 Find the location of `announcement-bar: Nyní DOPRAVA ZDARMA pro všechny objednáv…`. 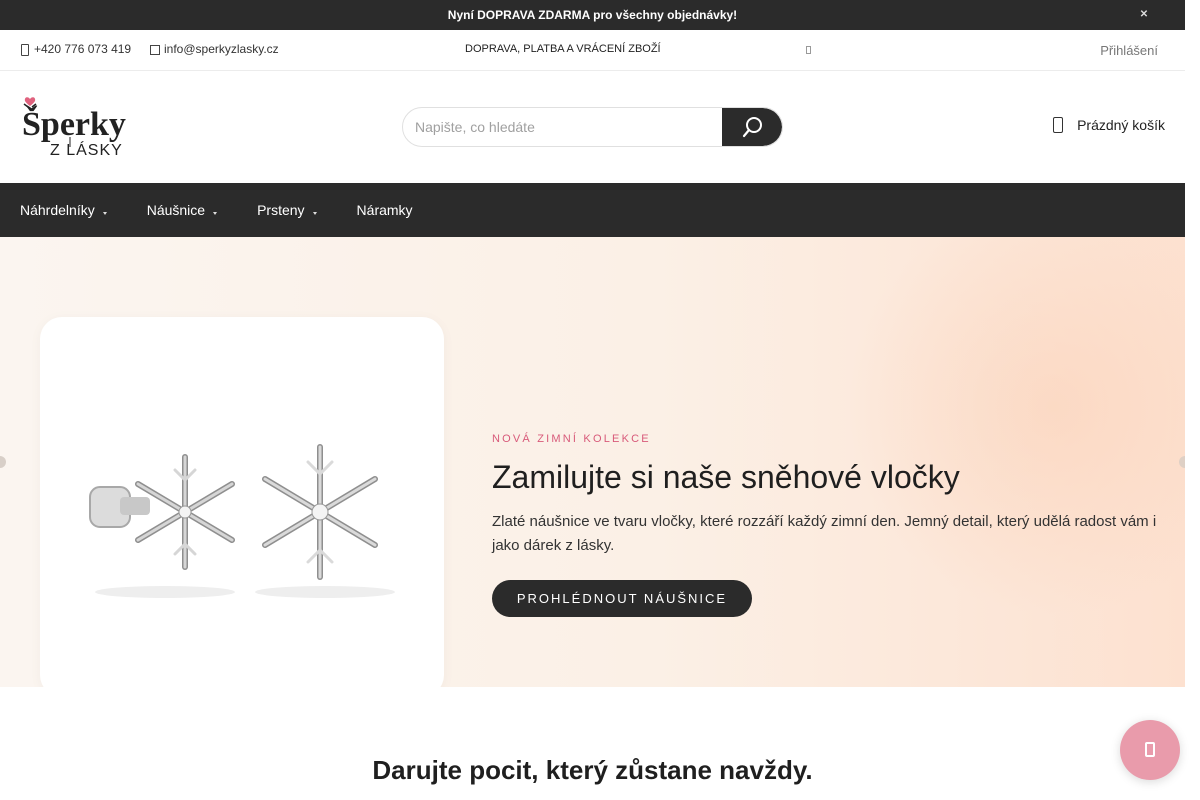

announcement-bar: Nyní DOPRAVA ZDARMA pro všechny objednáv… is located at coordinates (592, 15).